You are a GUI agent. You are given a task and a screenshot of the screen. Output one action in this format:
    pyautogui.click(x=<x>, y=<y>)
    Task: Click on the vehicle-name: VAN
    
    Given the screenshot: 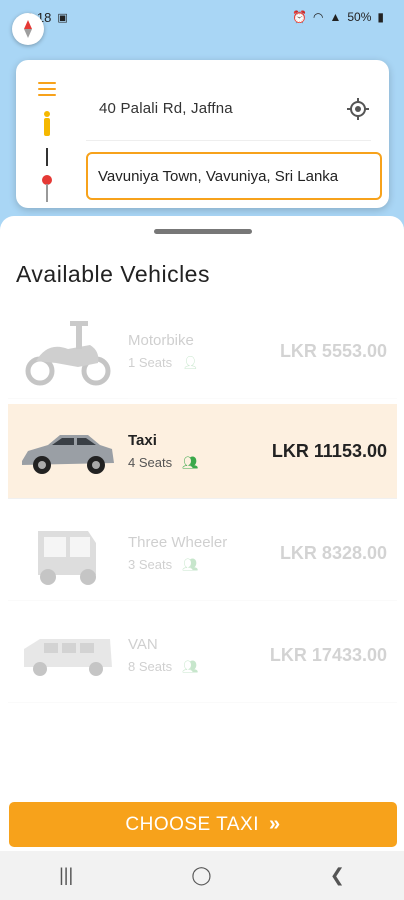 What is the action you would take?
    pyautogui.click(x=143, y=644)
    